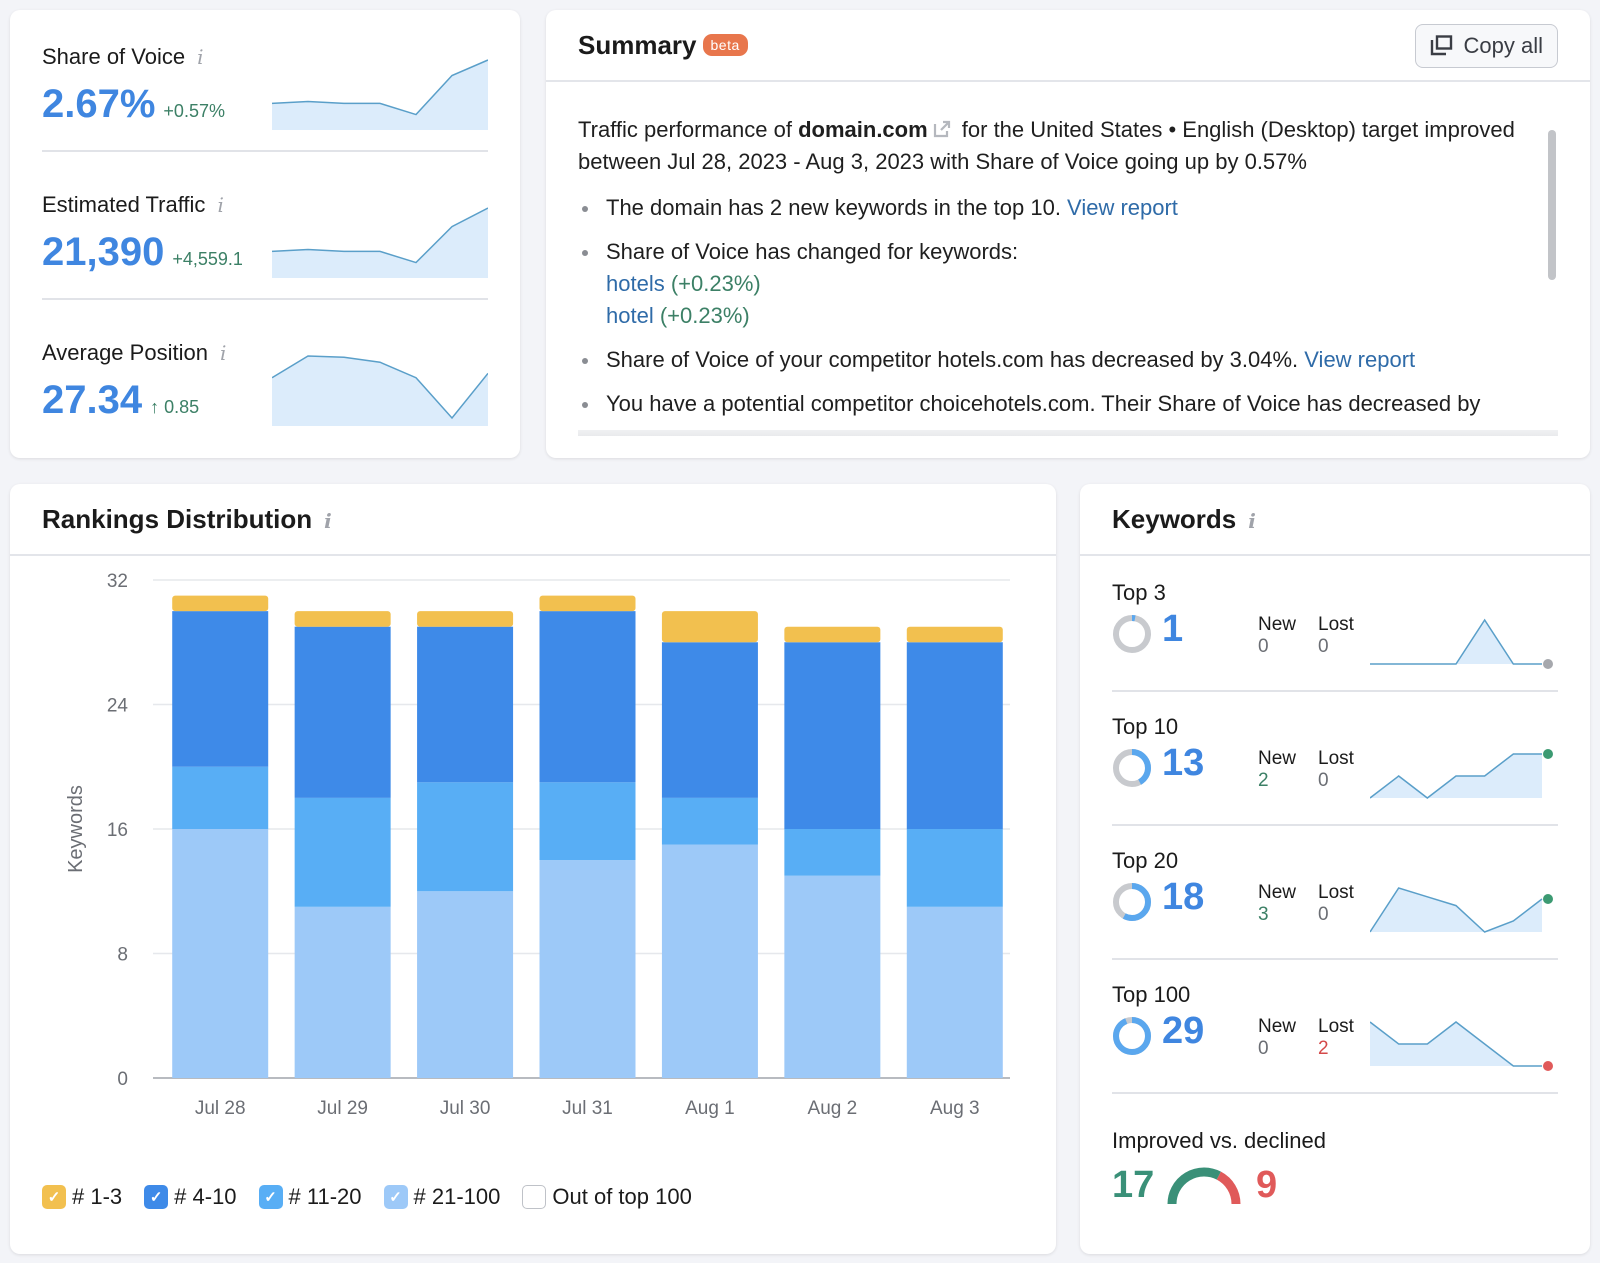 The image size is (1600, 1263). What do you see at coordinates (1503, 45) in the screenshot?
I see `copy-all-label: Copy all` at bounding box center [1503, 45].